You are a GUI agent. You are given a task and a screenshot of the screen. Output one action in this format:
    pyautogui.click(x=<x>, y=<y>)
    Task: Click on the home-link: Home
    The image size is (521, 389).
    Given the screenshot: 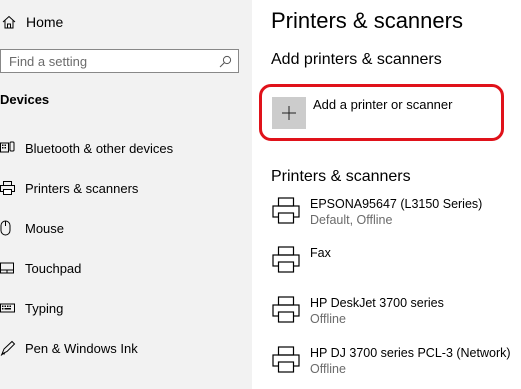 What is the action you would take?
    pyautogui.click(x=31, y=22)
    